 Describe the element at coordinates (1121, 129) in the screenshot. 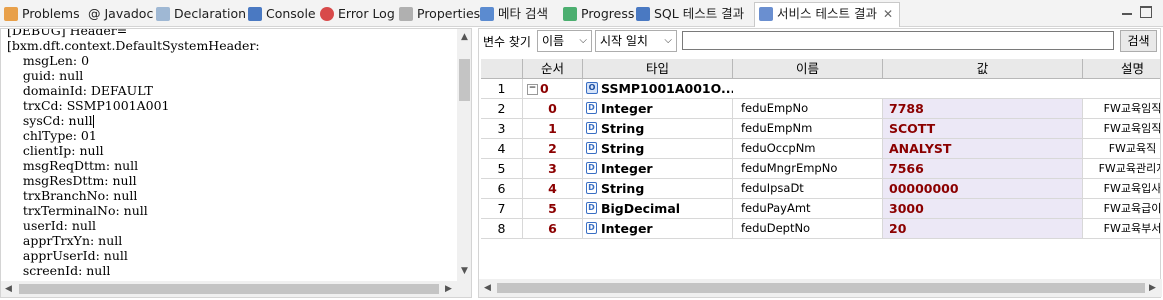

I see `row-desc: FW교육임직` at that location.